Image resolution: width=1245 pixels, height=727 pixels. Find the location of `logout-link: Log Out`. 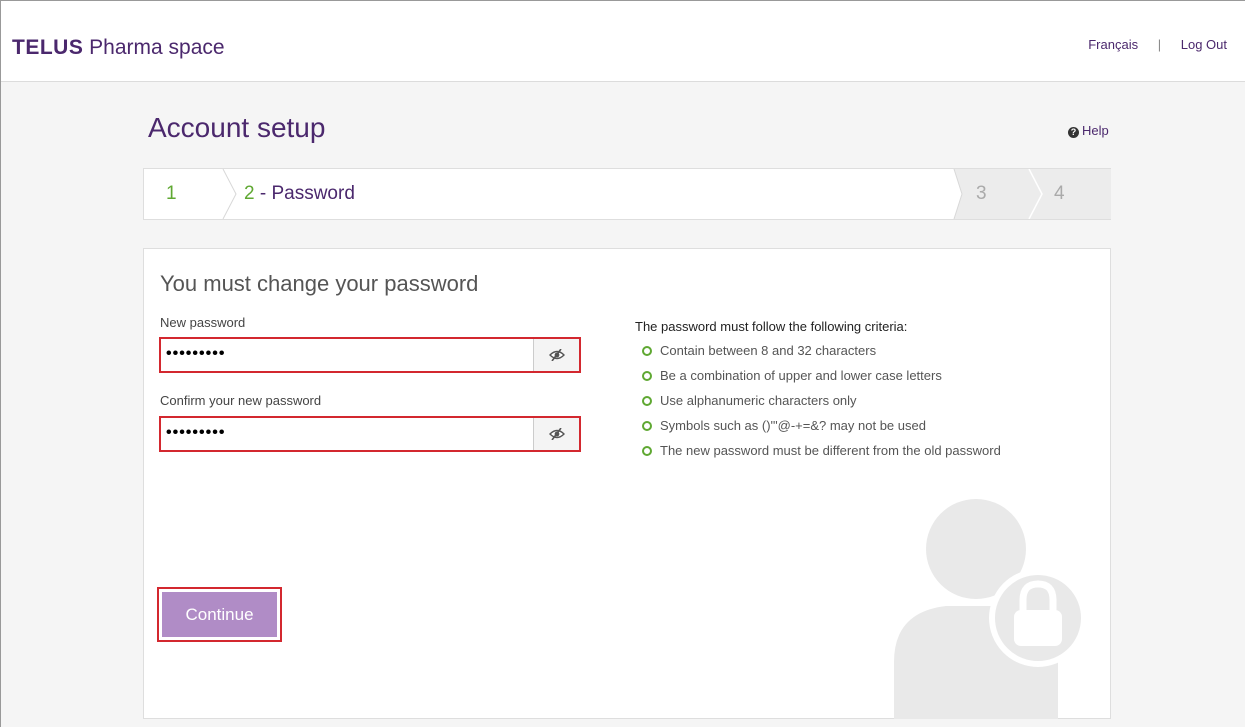

logout-link: Log Out is located at coordinates (1204, 44).